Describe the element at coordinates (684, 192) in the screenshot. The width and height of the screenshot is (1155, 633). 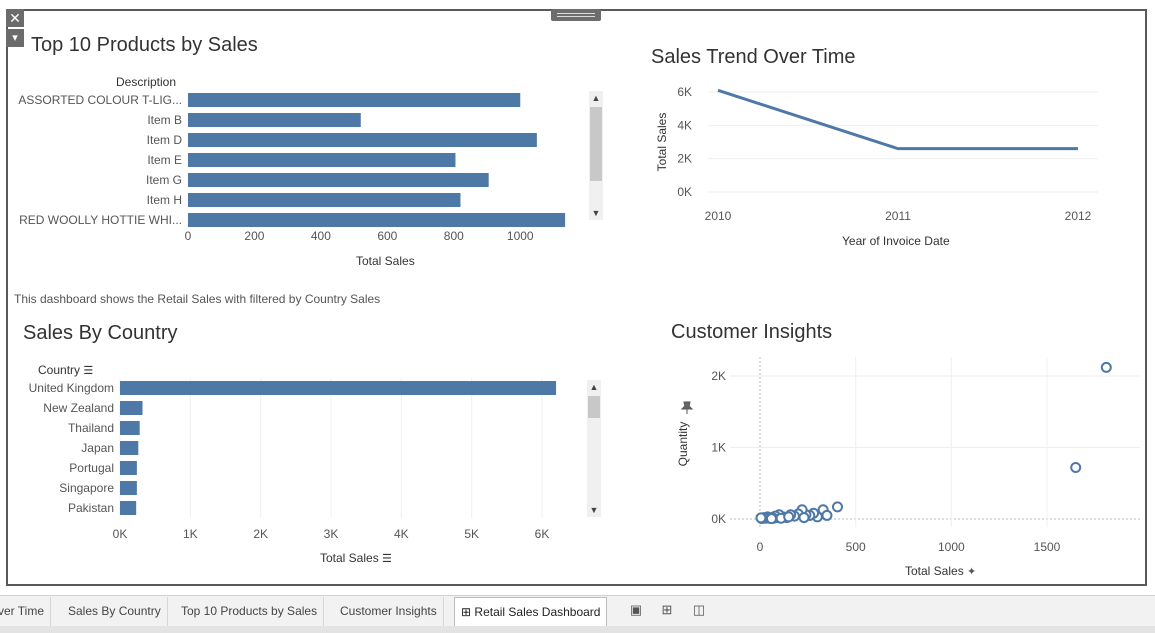
I see `y-tick-label: 0K` at that location.